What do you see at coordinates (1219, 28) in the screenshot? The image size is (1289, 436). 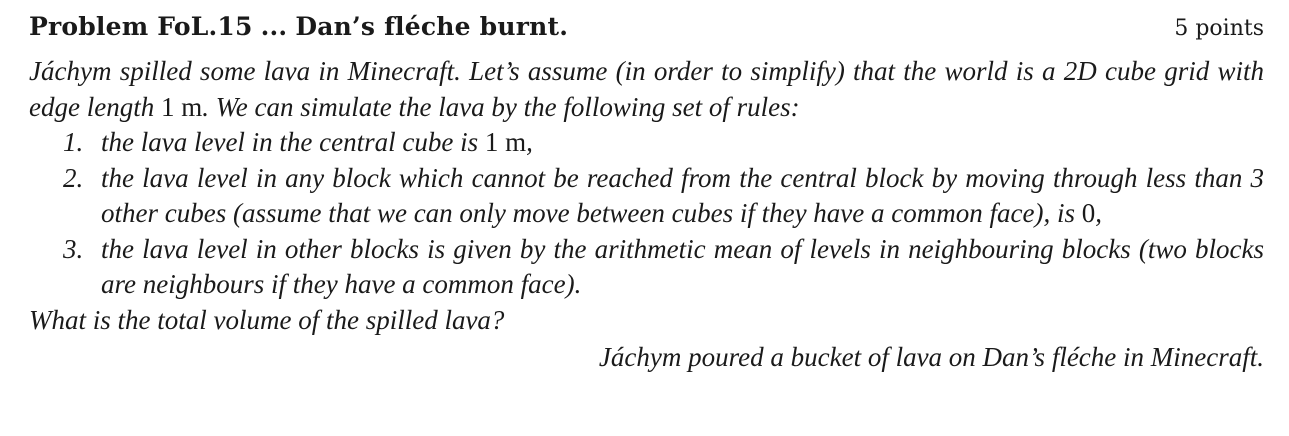 I see `problem-points: 5 points` at bounding box center [1219, 28].